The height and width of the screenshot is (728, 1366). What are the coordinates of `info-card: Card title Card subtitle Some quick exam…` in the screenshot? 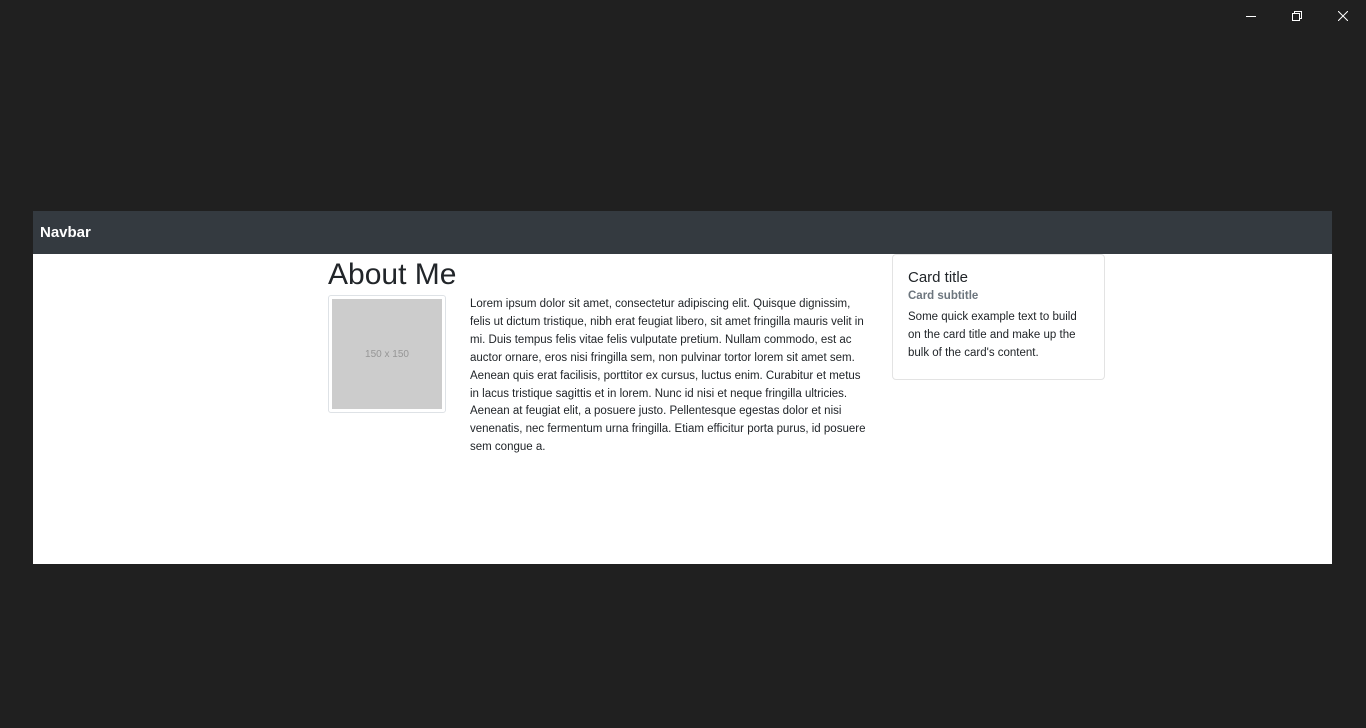 It's located at (998, 317).